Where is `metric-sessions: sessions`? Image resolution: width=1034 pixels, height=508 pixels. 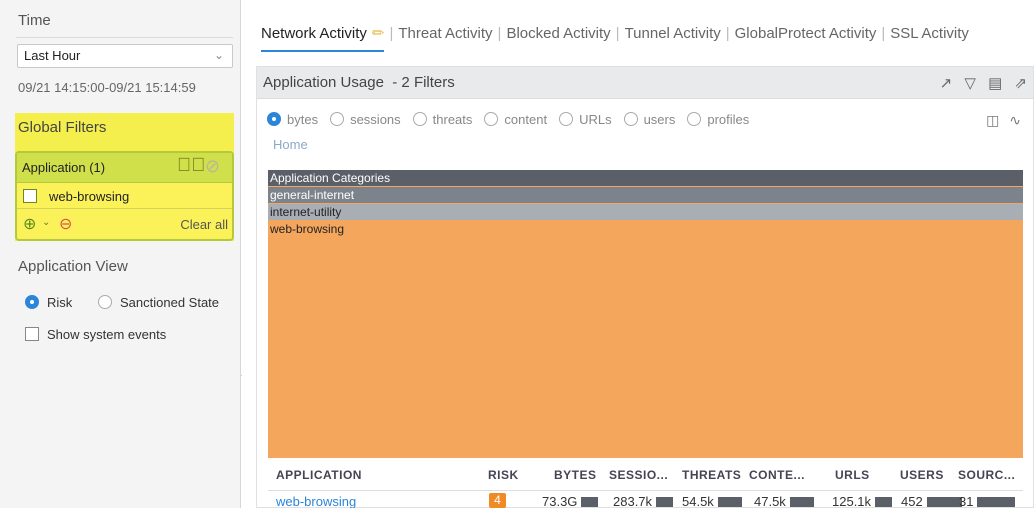 metric-sessions: sessions is located at coordinates (365, 119).